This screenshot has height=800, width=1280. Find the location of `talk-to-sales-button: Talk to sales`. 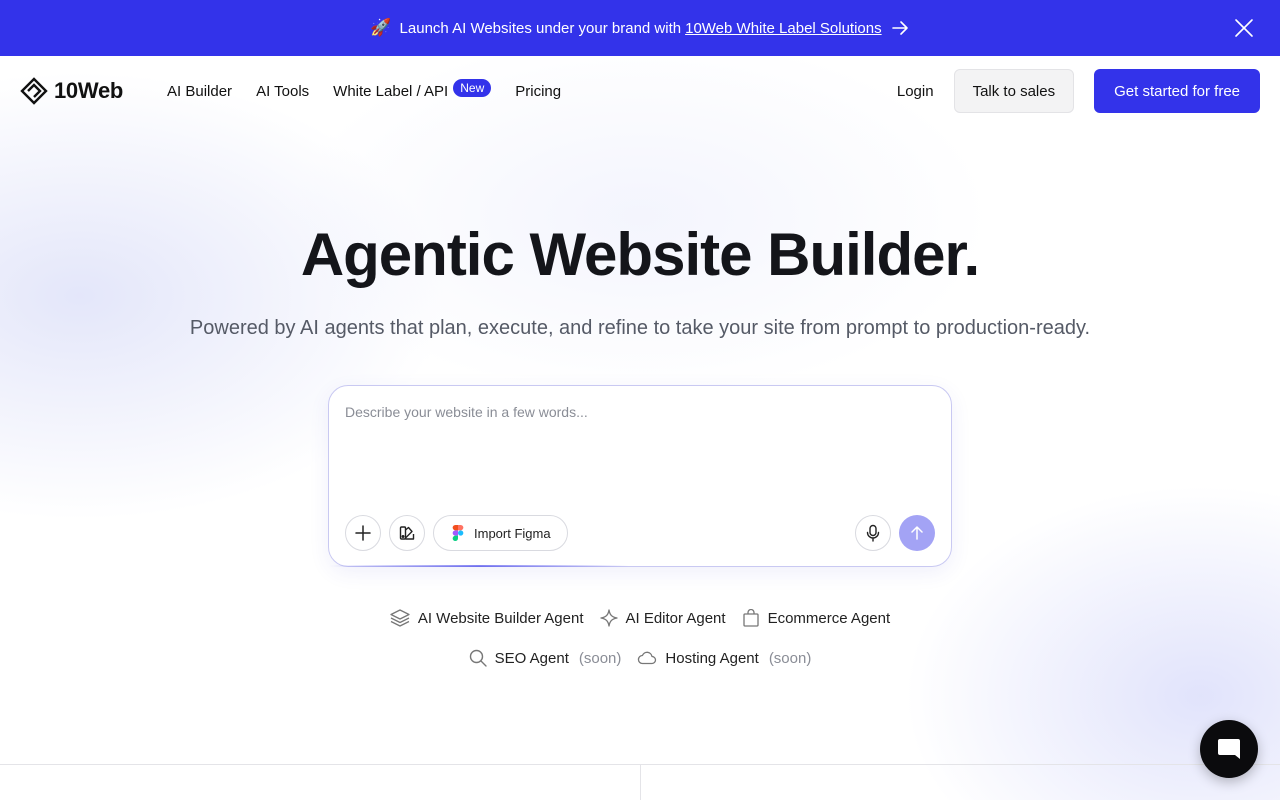

talk-to-sales-button: Talk to sales is located at coordinates (1014, 91).